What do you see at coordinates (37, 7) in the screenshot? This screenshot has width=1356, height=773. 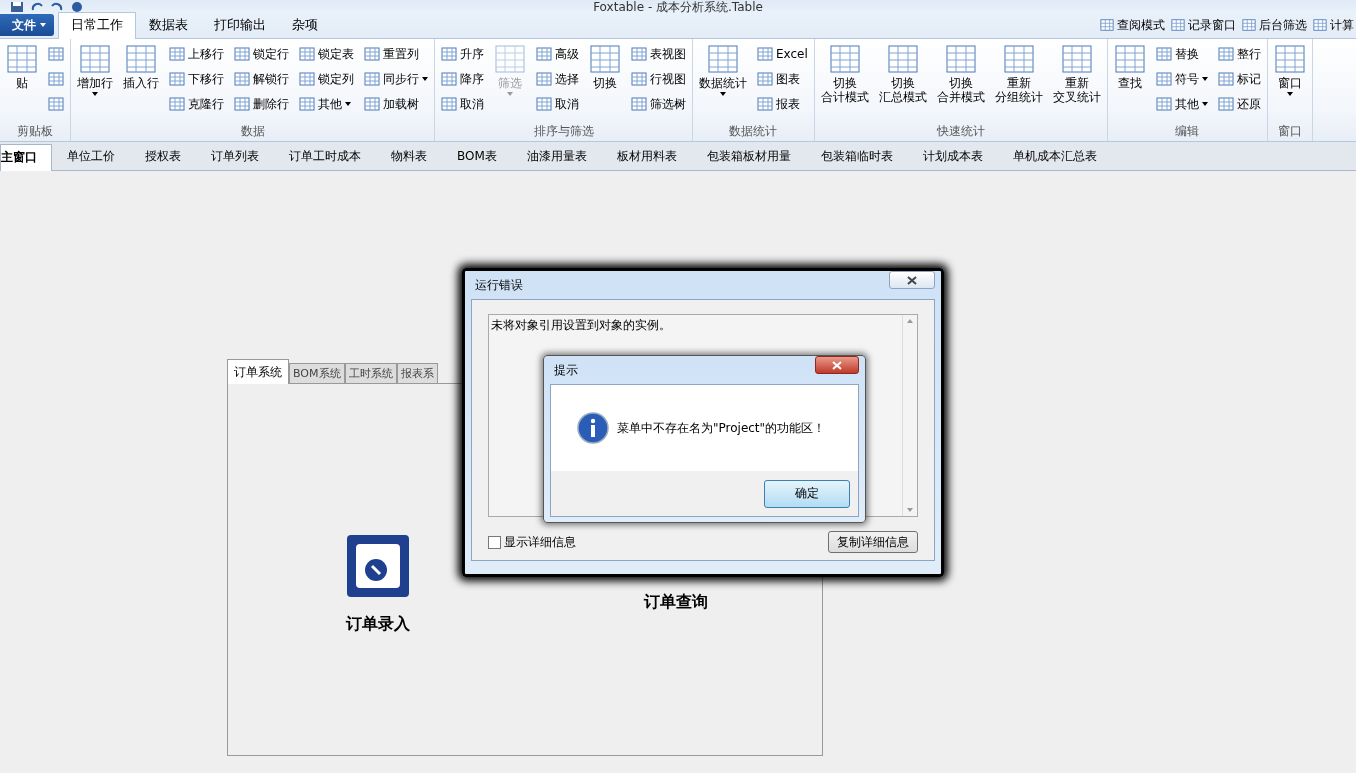 I see `undo-icon` at bounding box center [37, 7].